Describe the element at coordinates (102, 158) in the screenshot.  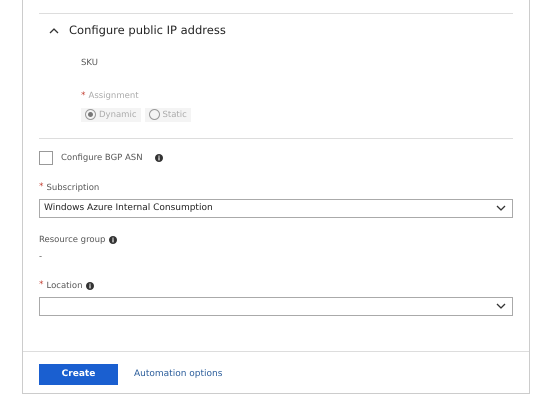
I see `checkbox-label: Configure BGP ASN` at that location.